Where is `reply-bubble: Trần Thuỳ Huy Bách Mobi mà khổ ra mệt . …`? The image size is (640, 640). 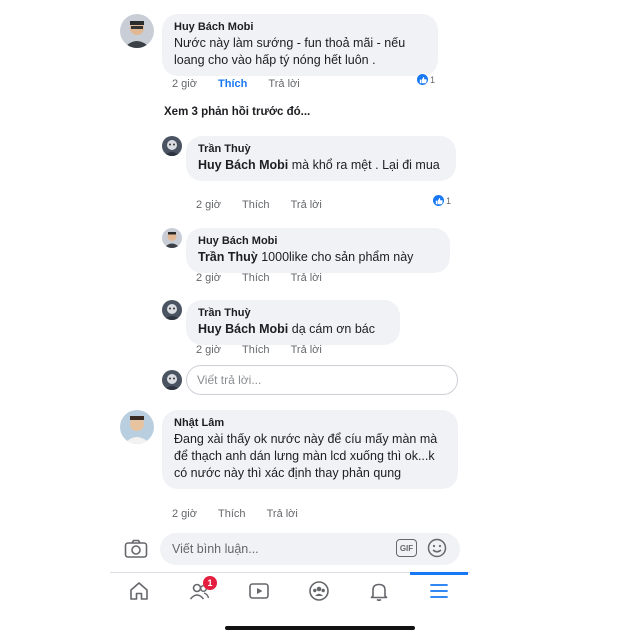 reply-bubble: Trần Thuỳ Huy Bách Mobi mà khổ ra mệt . … is located at coordinates (321, 158).